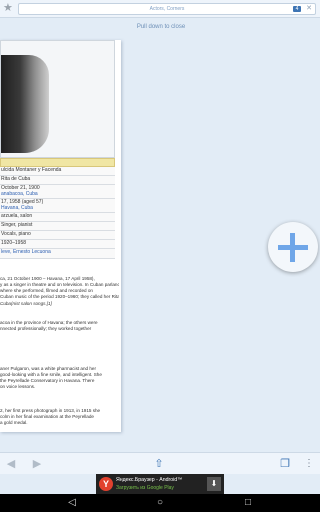 The width and height of the screenshot is (320, 512). What do you see at coordinates (19, 194) in the screenshot?
I see `infobox-link: anabacoa, Cuba` at bounding box center [19, 194].